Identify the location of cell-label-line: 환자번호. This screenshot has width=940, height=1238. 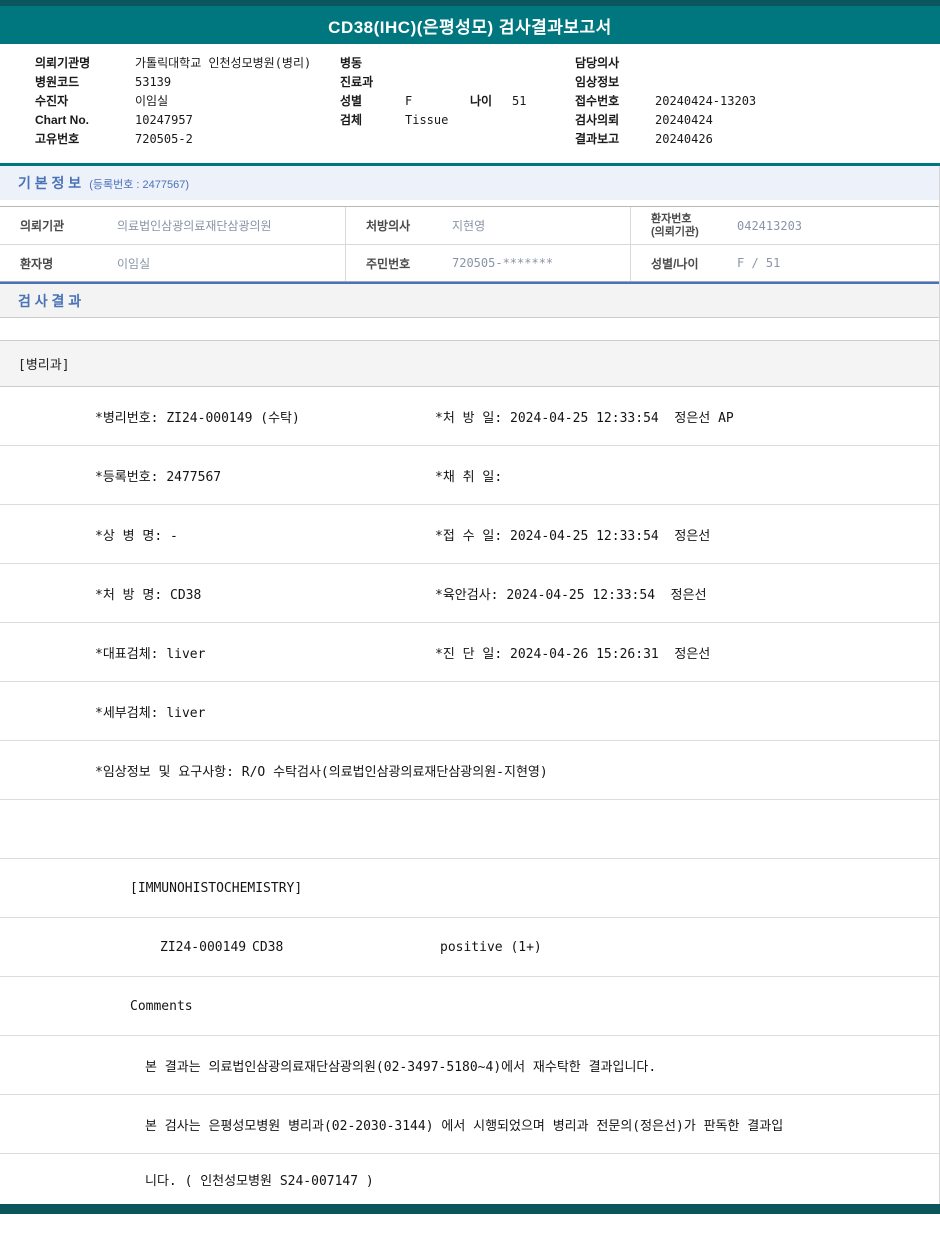
(671, 218).